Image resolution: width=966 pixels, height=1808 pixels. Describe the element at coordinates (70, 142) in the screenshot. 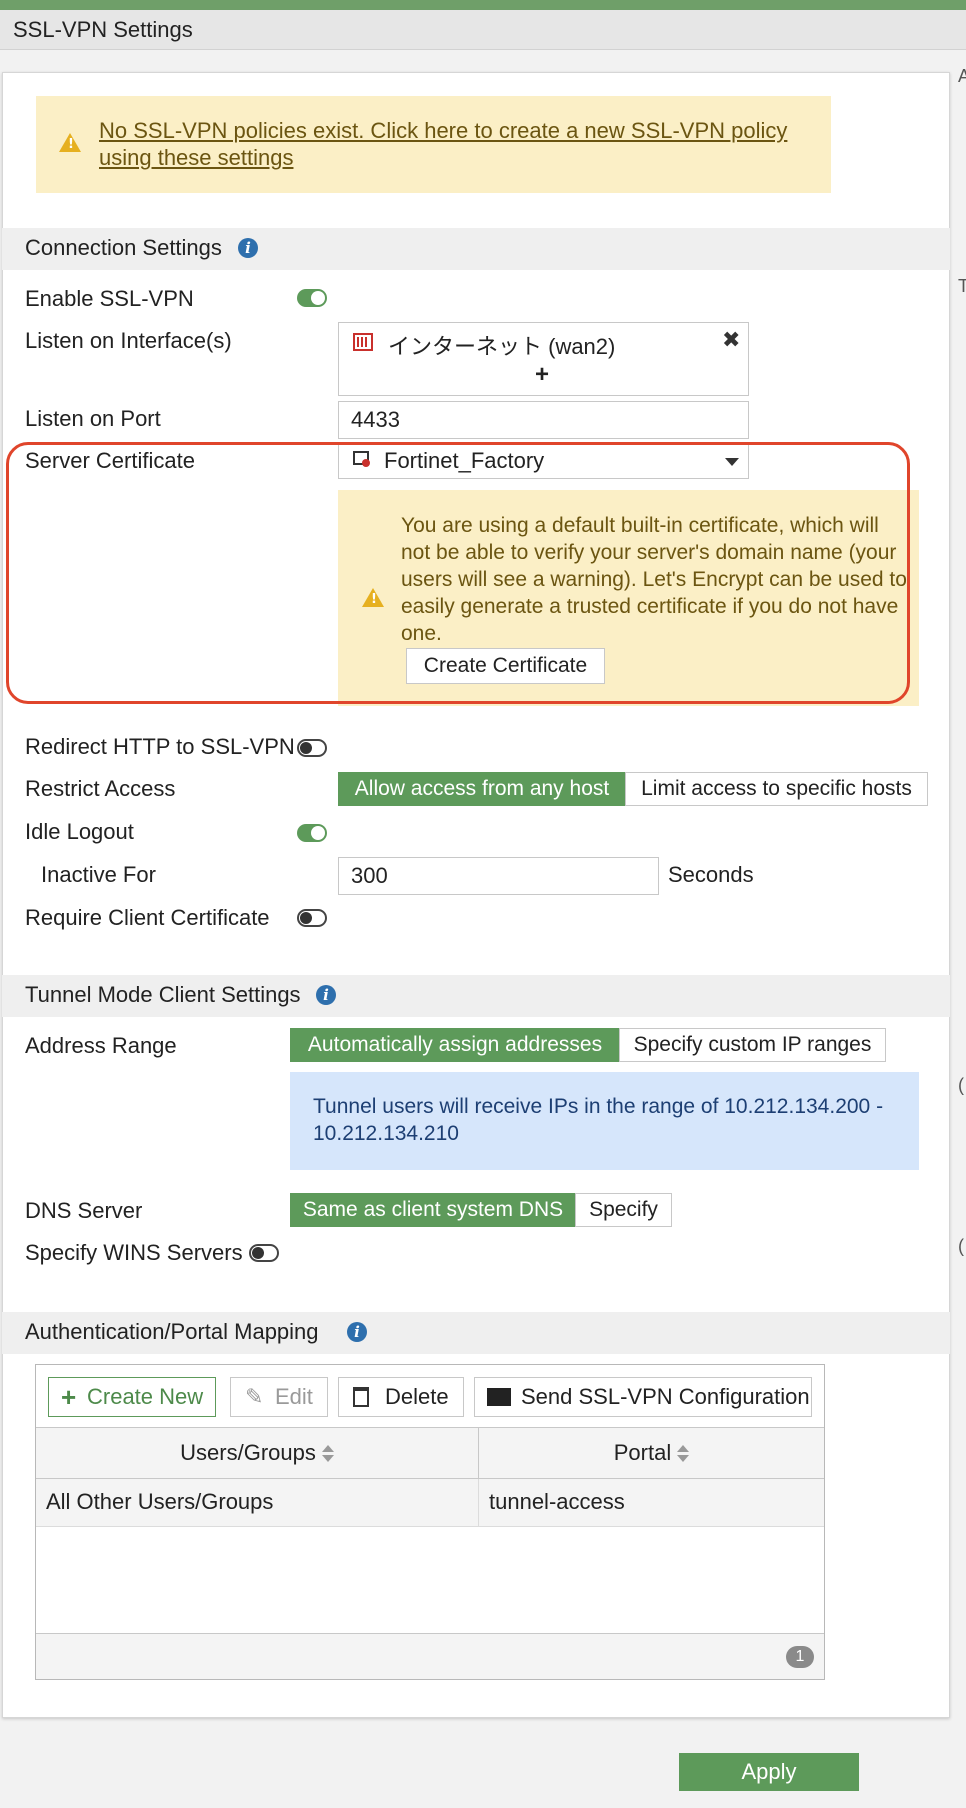

I see `warning-icon: !` at that location.